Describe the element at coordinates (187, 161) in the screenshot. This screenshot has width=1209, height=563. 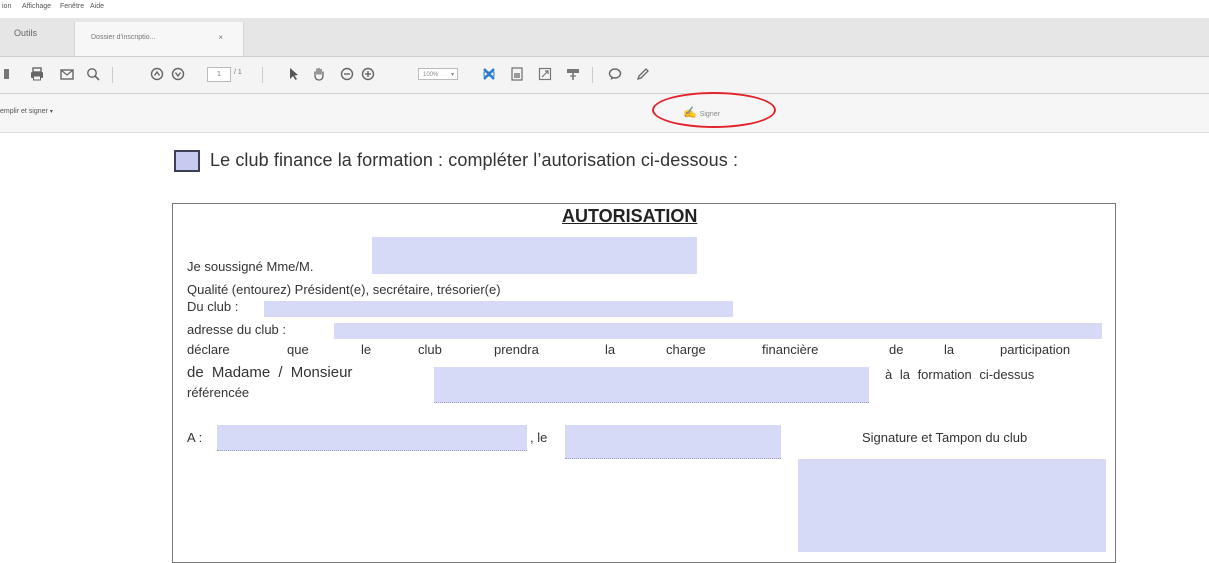
I see `club-finance-checkbox` at that location.